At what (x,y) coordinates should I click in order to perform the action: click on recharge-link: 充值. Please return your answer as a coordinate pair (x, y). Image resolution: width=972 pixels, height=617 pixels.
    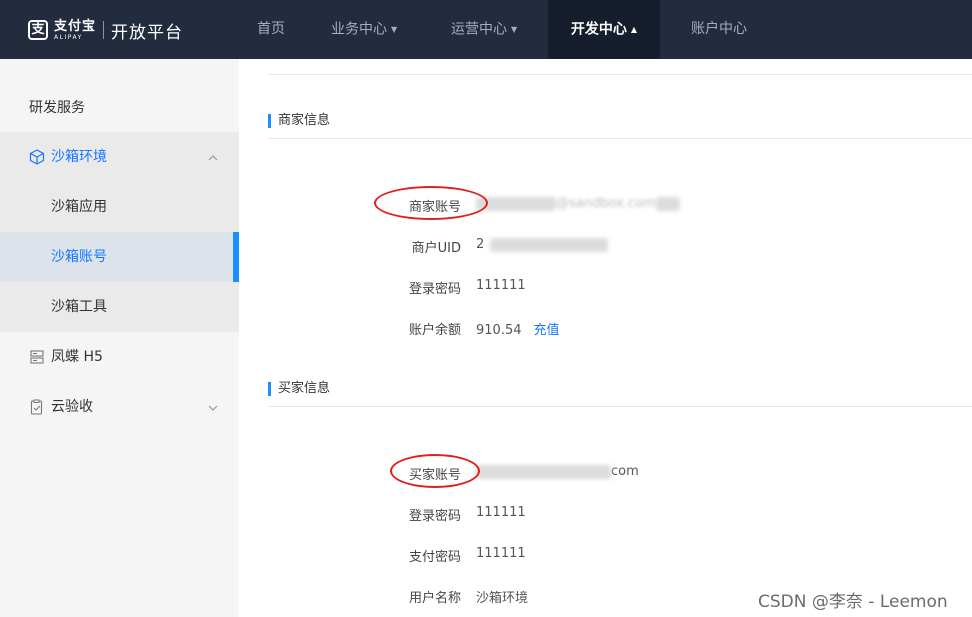
    Looking at the image, I should click on (547, 330).